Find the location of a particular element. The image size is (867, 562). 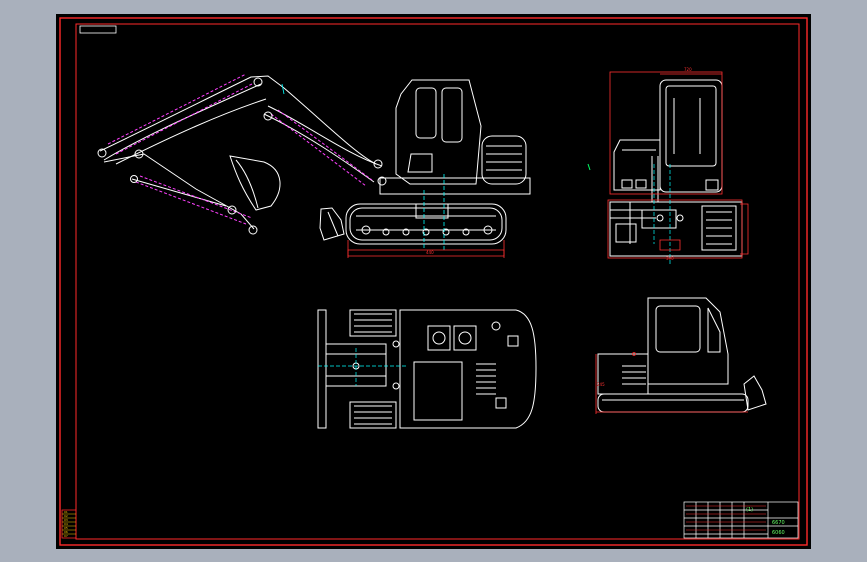

cab-width-dimension: 720 is located at coordinates (688, 69).